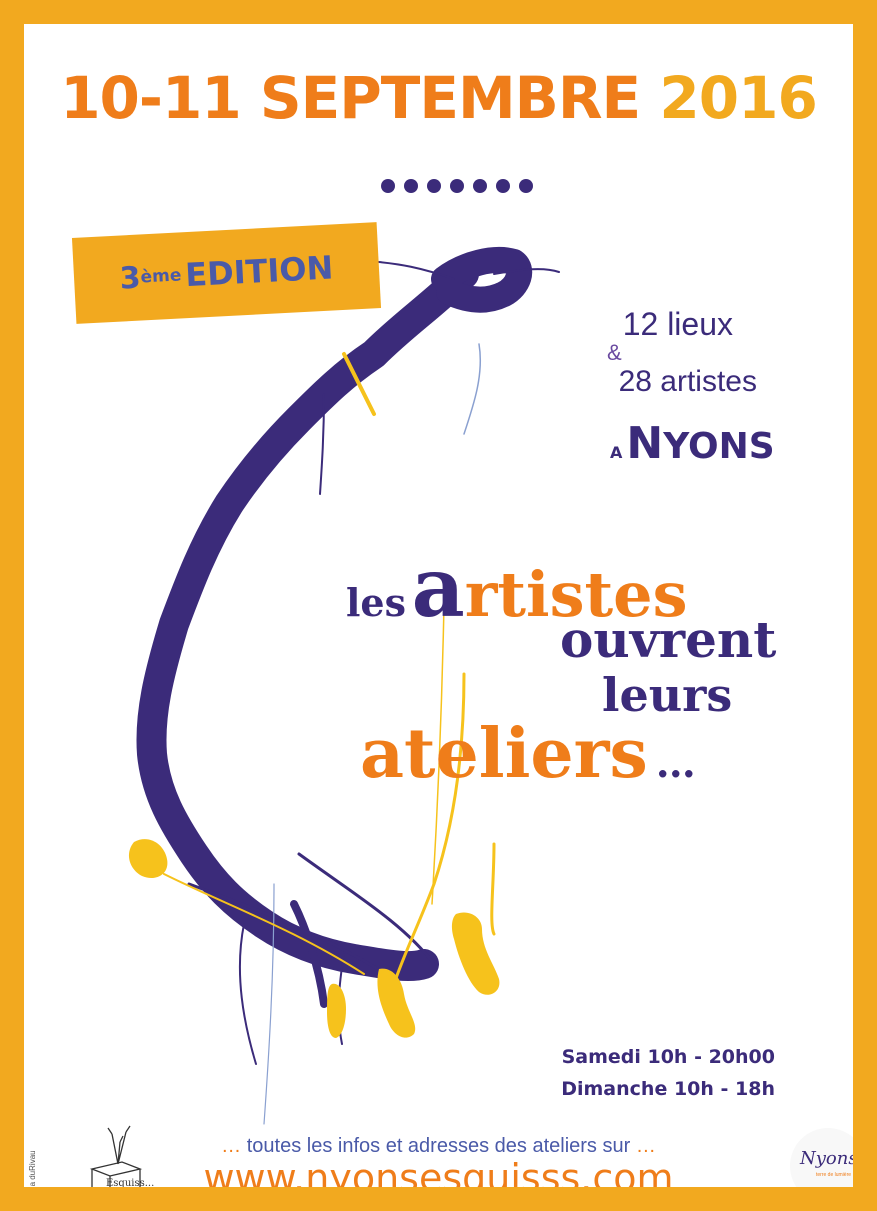 The image size is (877, 1211). I want to click on hours-sunday: Dimanche 10h - 18h, so click(668, 1089).